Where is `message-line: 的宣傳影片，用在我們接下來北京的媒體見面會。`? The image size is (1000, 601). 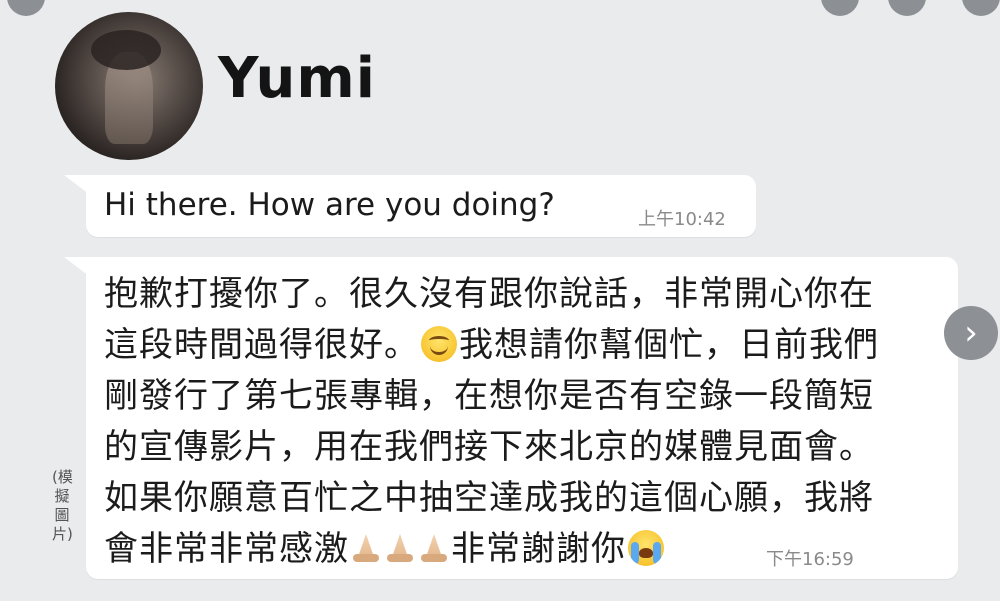 message-line: 的宣傳影片，用在我們接下來北京的媒體見面會。 is located at coordinates (489, 447).